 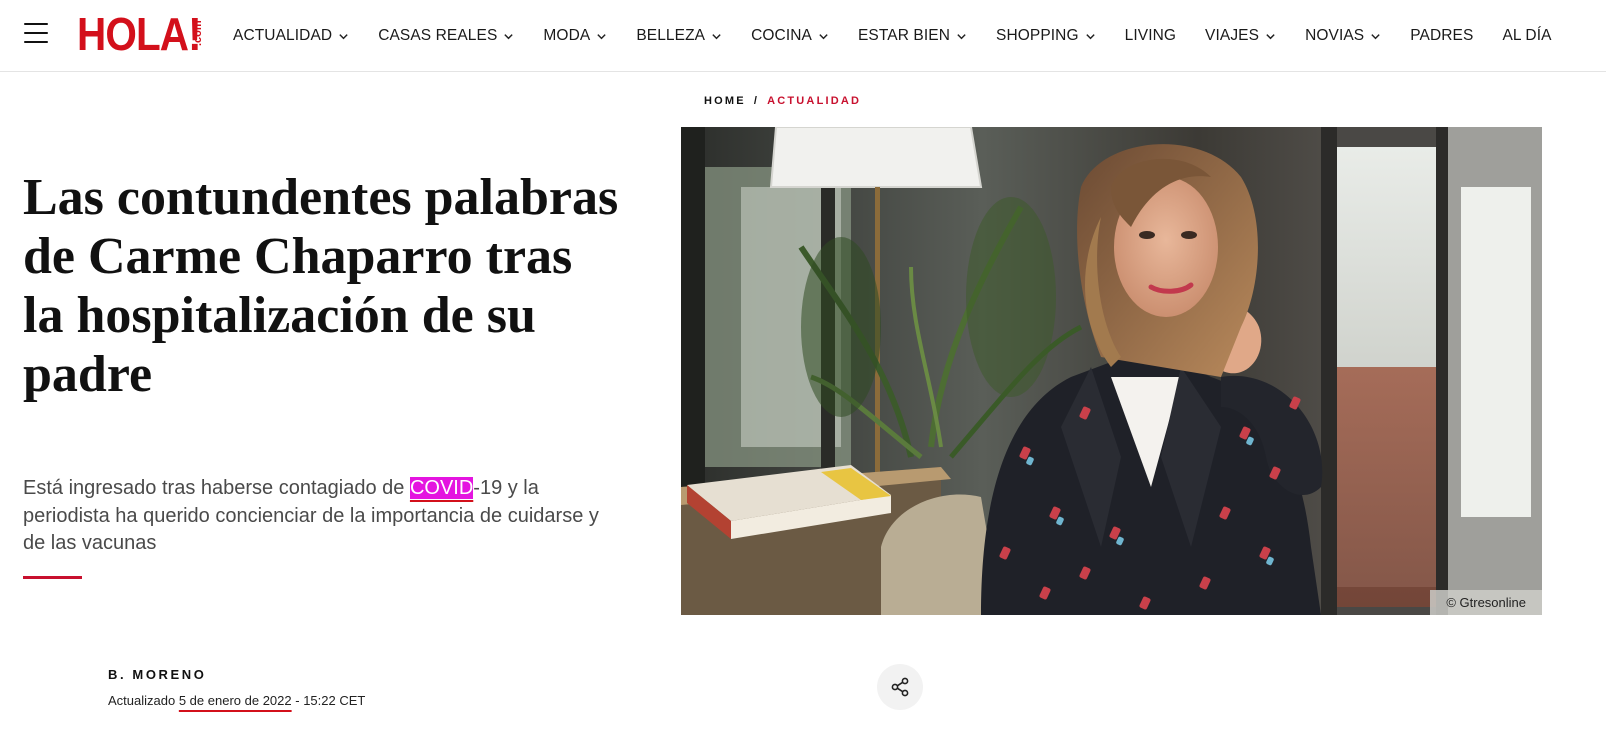 I want to click on hamburger-menu-icon, so click(x=36, y=33).